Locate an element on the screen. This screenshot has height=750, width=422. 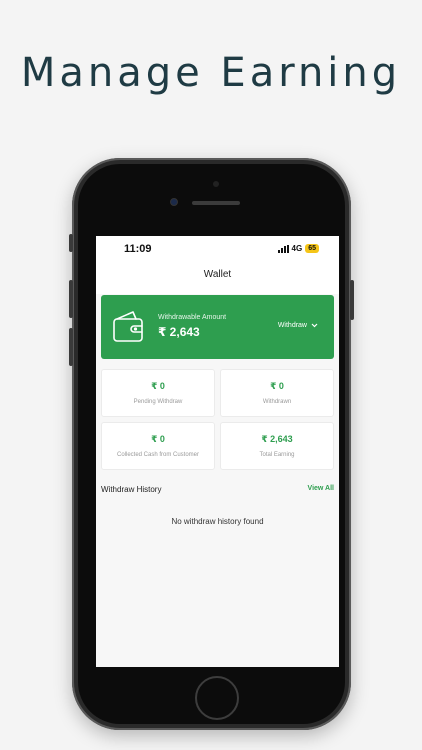
withdrawable-balance-card: Withdrawable Amount ₹ 2,643 Withdraw is located at coordinates (217, 327).